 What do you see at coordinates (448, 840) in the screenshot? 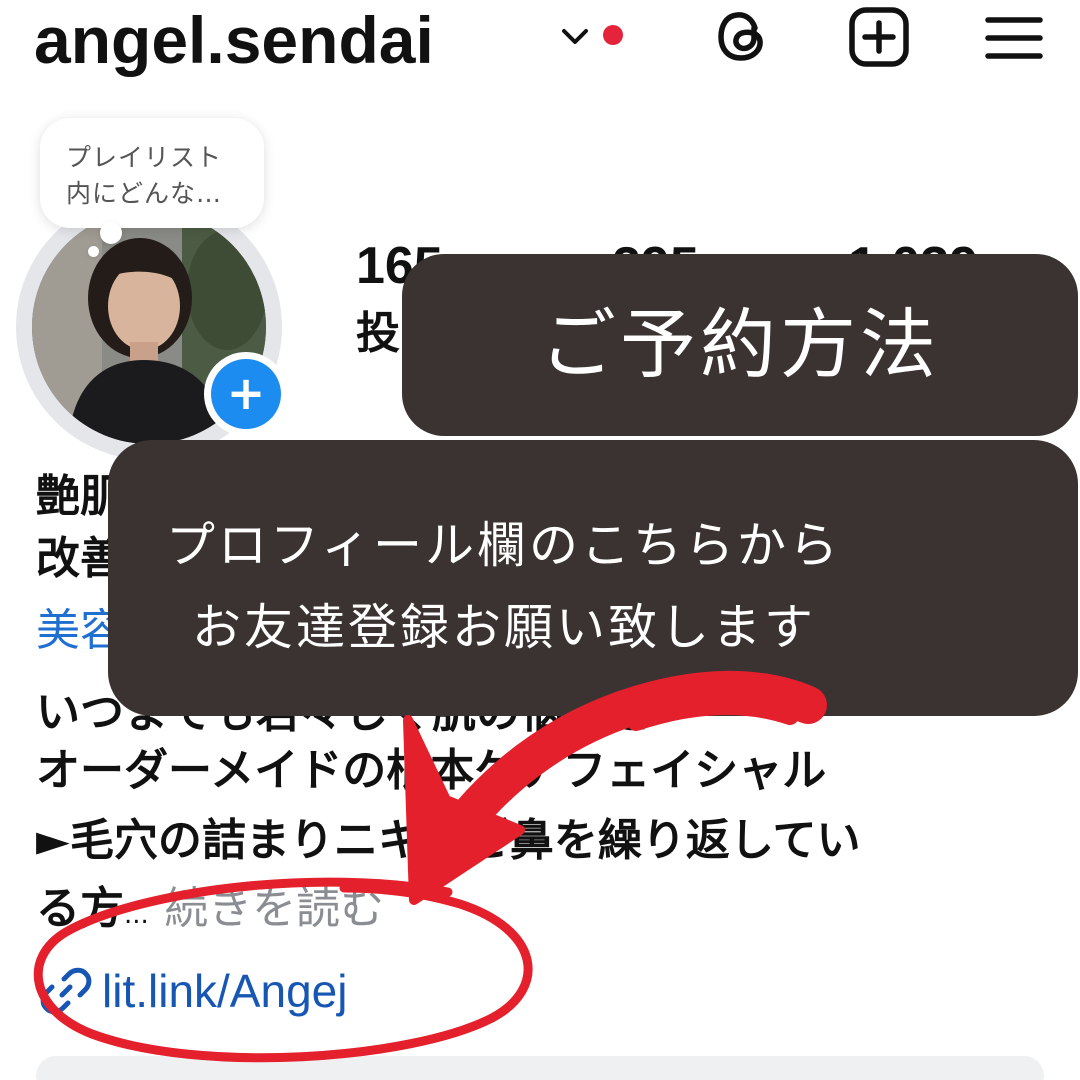
I see `bio-line-6: ►毛穴の詰まりニキビご鼻を繰り返してい` at bounding box center [448, 840].